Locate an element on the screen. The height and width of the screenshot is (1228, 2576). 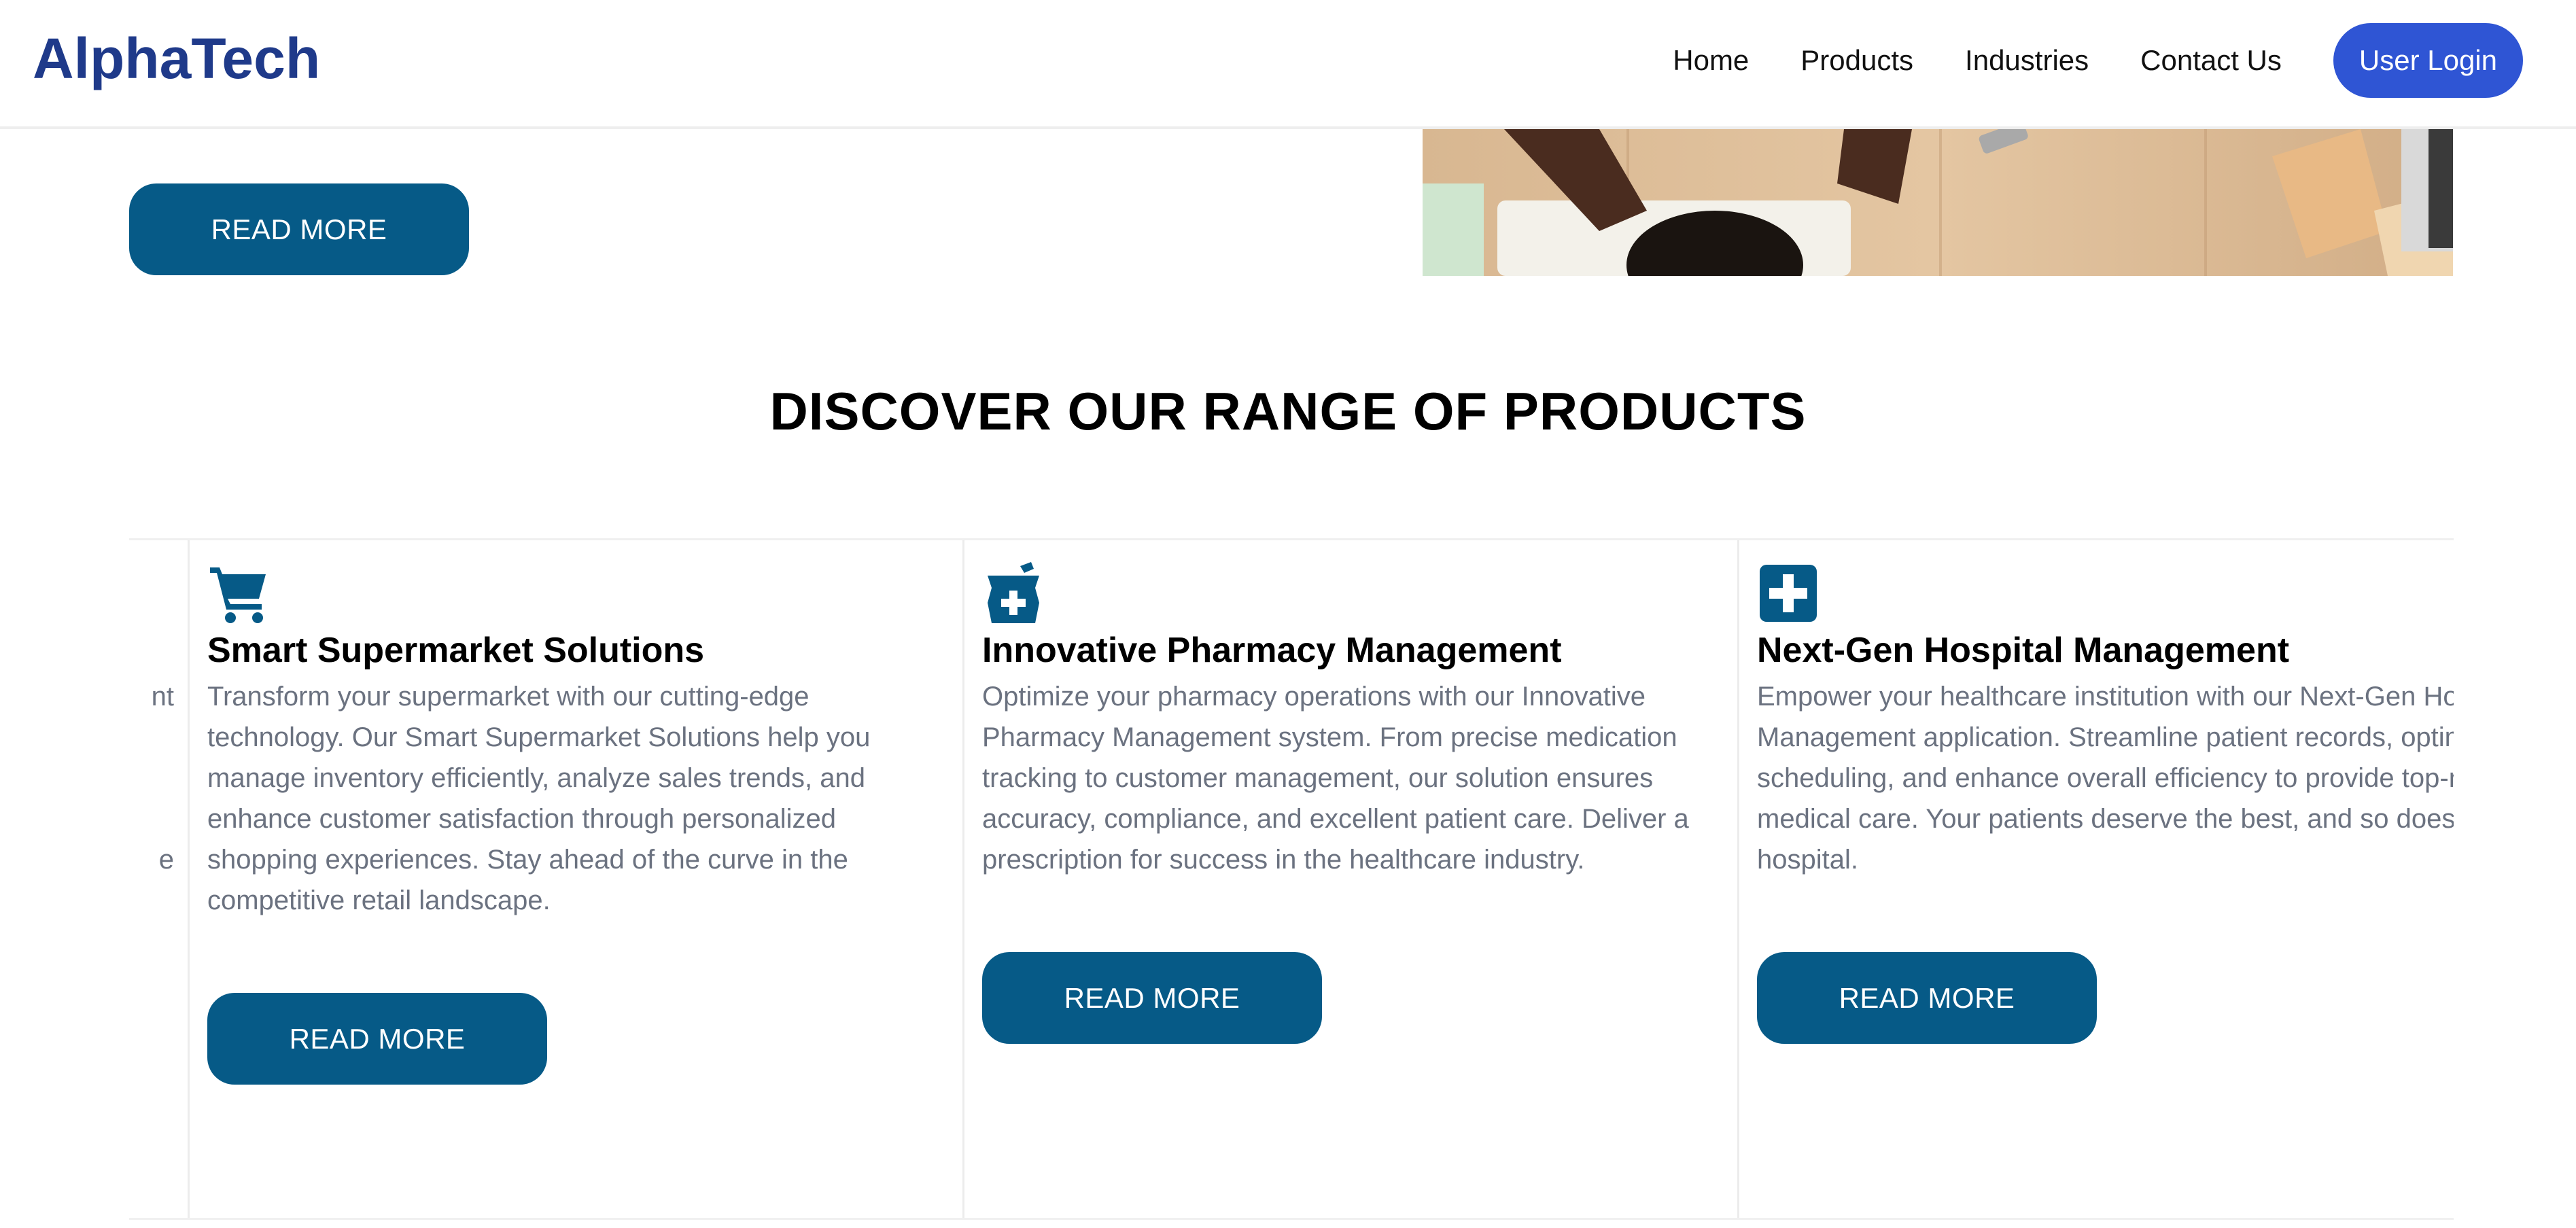
partial-card-text-fragment: nt is located at coordinates (162, 697).